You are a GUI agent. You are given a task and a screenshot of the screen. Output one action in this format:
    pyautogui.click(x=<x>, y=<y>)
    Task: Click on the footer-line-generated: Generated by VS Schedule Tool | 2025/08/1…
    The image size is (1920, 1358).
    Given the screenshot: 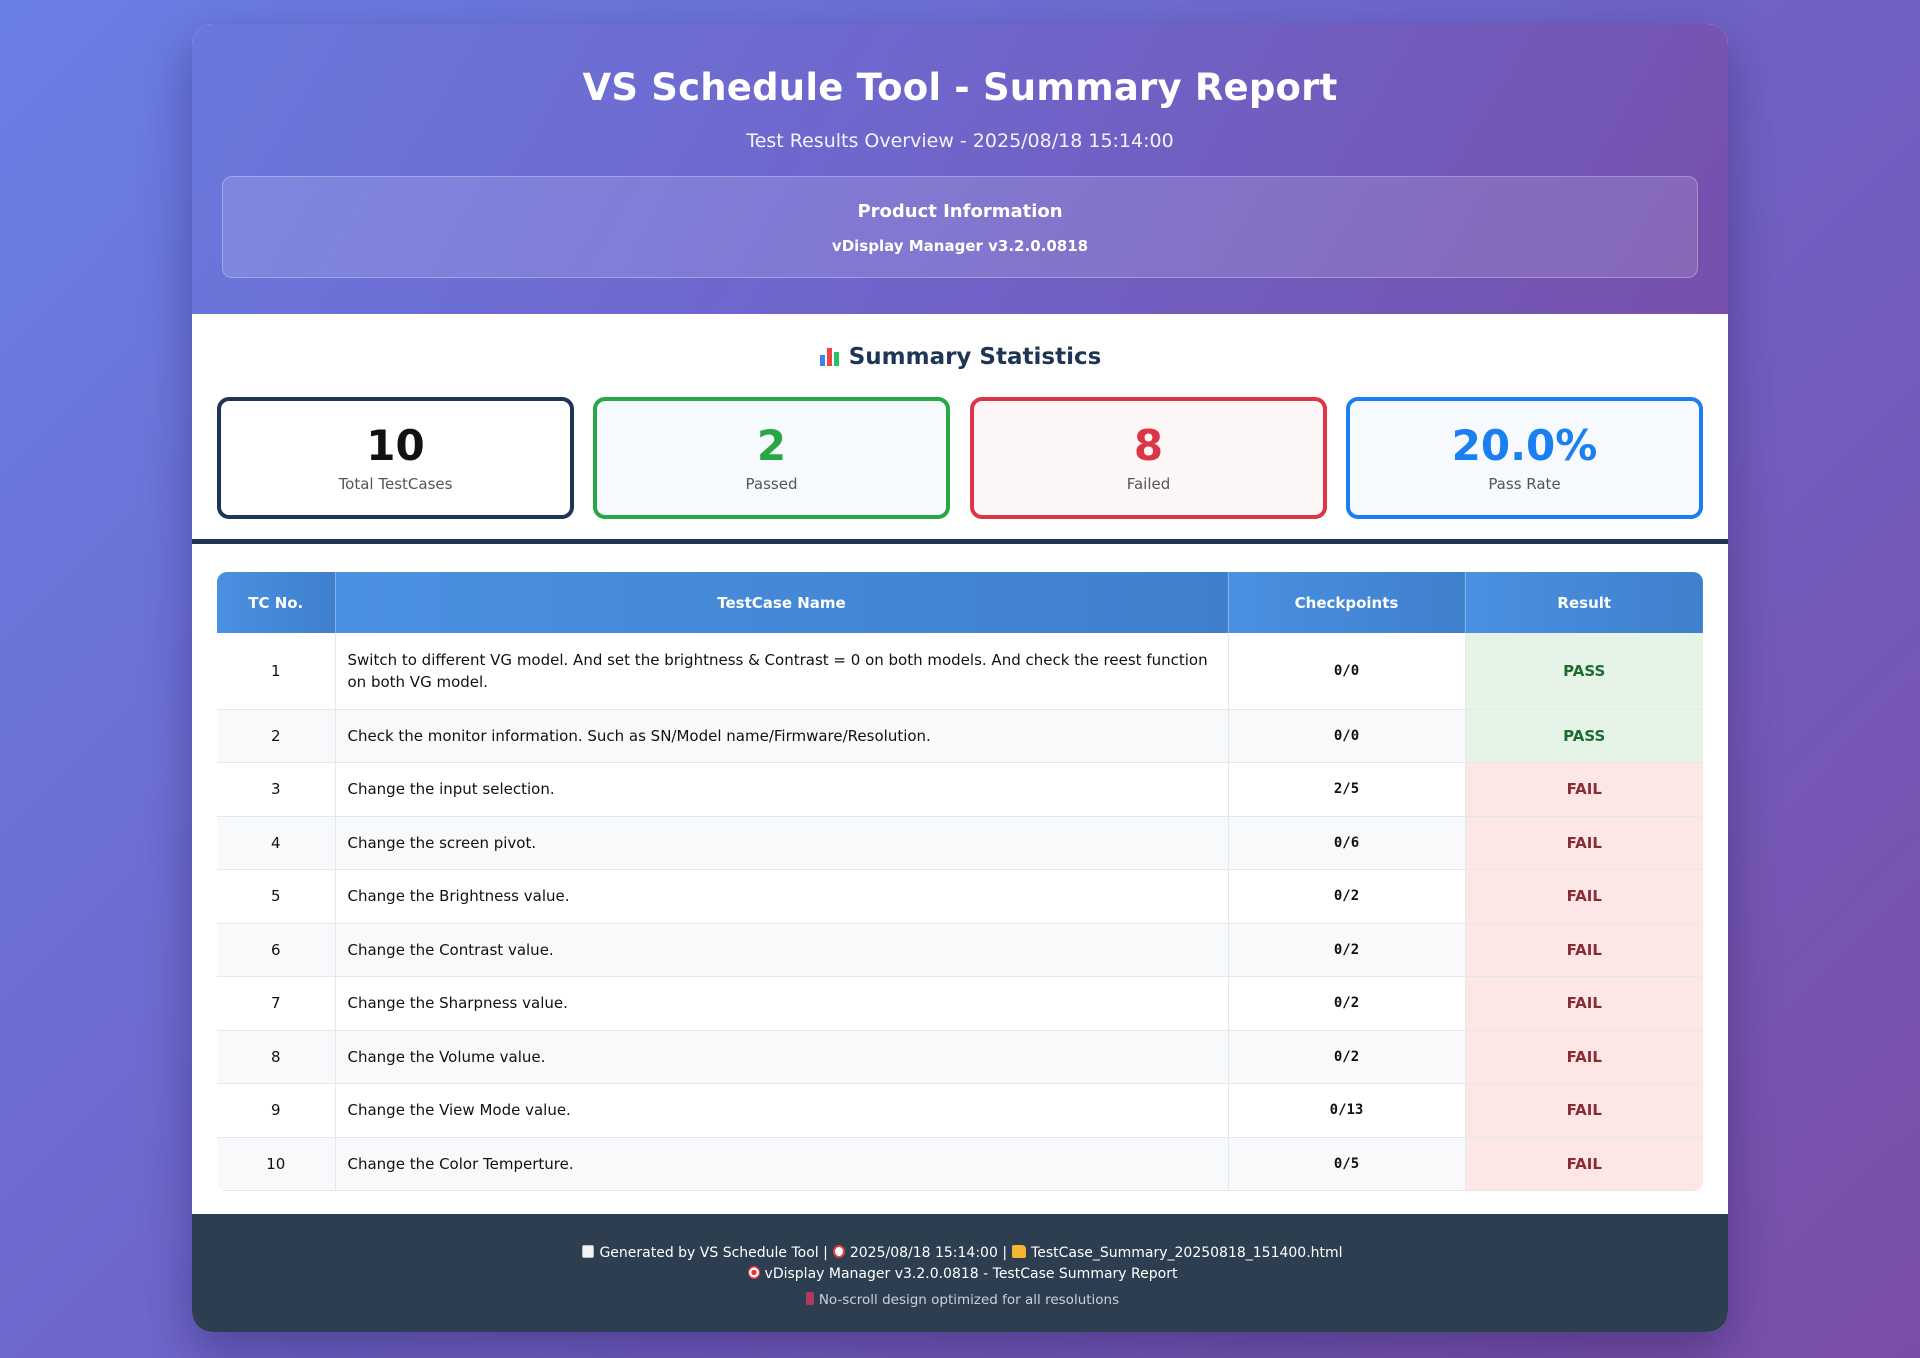 What is the action you would take?
    pyautogui.click(x=960, y=1253)
    